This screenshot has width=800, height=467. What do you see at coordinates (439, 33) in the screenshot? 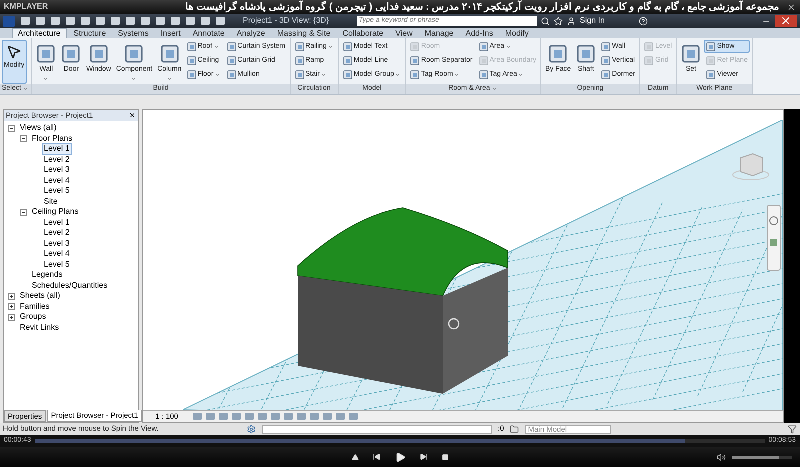
I see `ribbon-tab: Manage` at bounding box center [439, 33].